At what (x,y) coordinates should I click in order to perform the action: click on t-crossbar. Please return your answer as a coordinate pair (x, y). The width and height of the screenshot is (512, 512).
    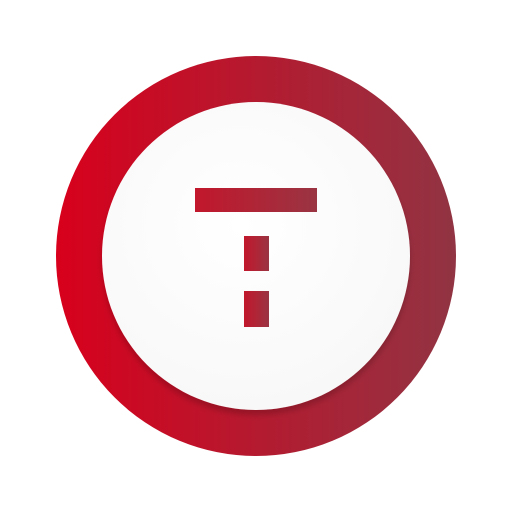
    Looking at the image, I should click on (256, 200).